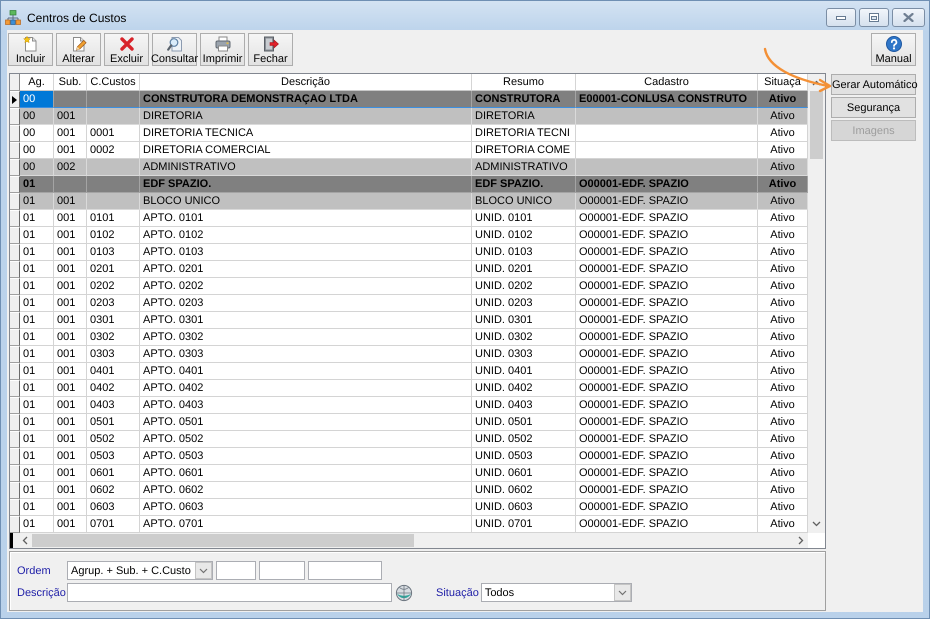  Describe the element at coordinates (25, 540) in the screenshot. I see `chevron-left-icon` at that location.